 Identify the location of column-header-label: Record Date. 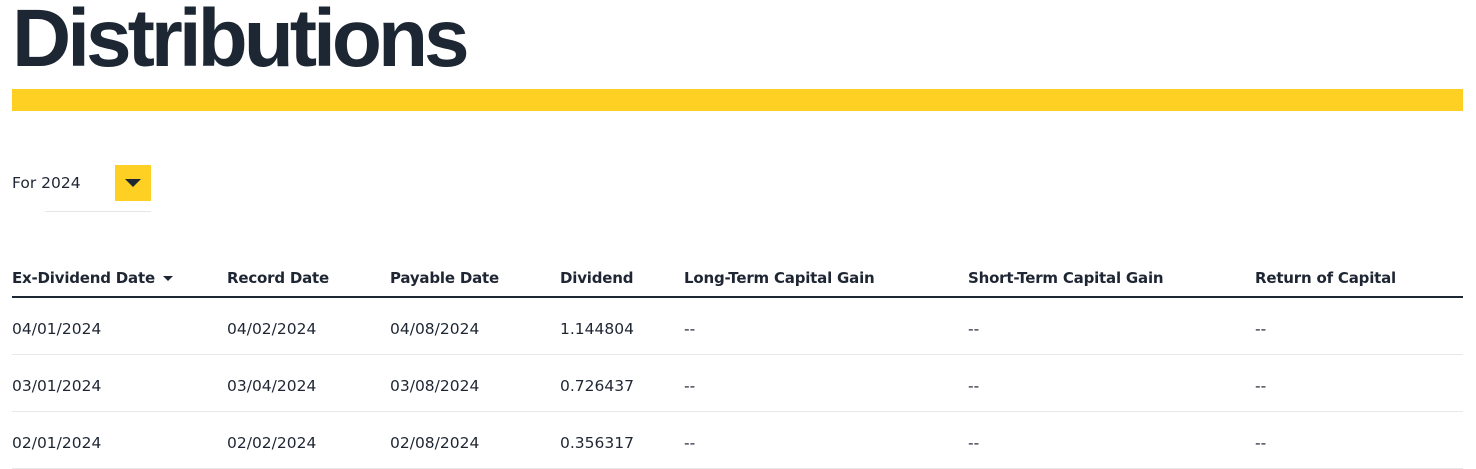
(278, 278).